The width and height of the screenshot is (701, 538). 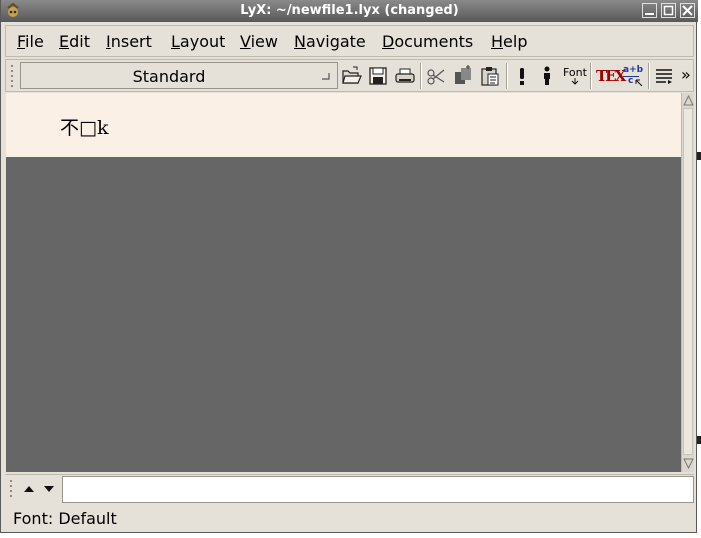 I want to click on toc-list-icon, so click(x=664, y=76).